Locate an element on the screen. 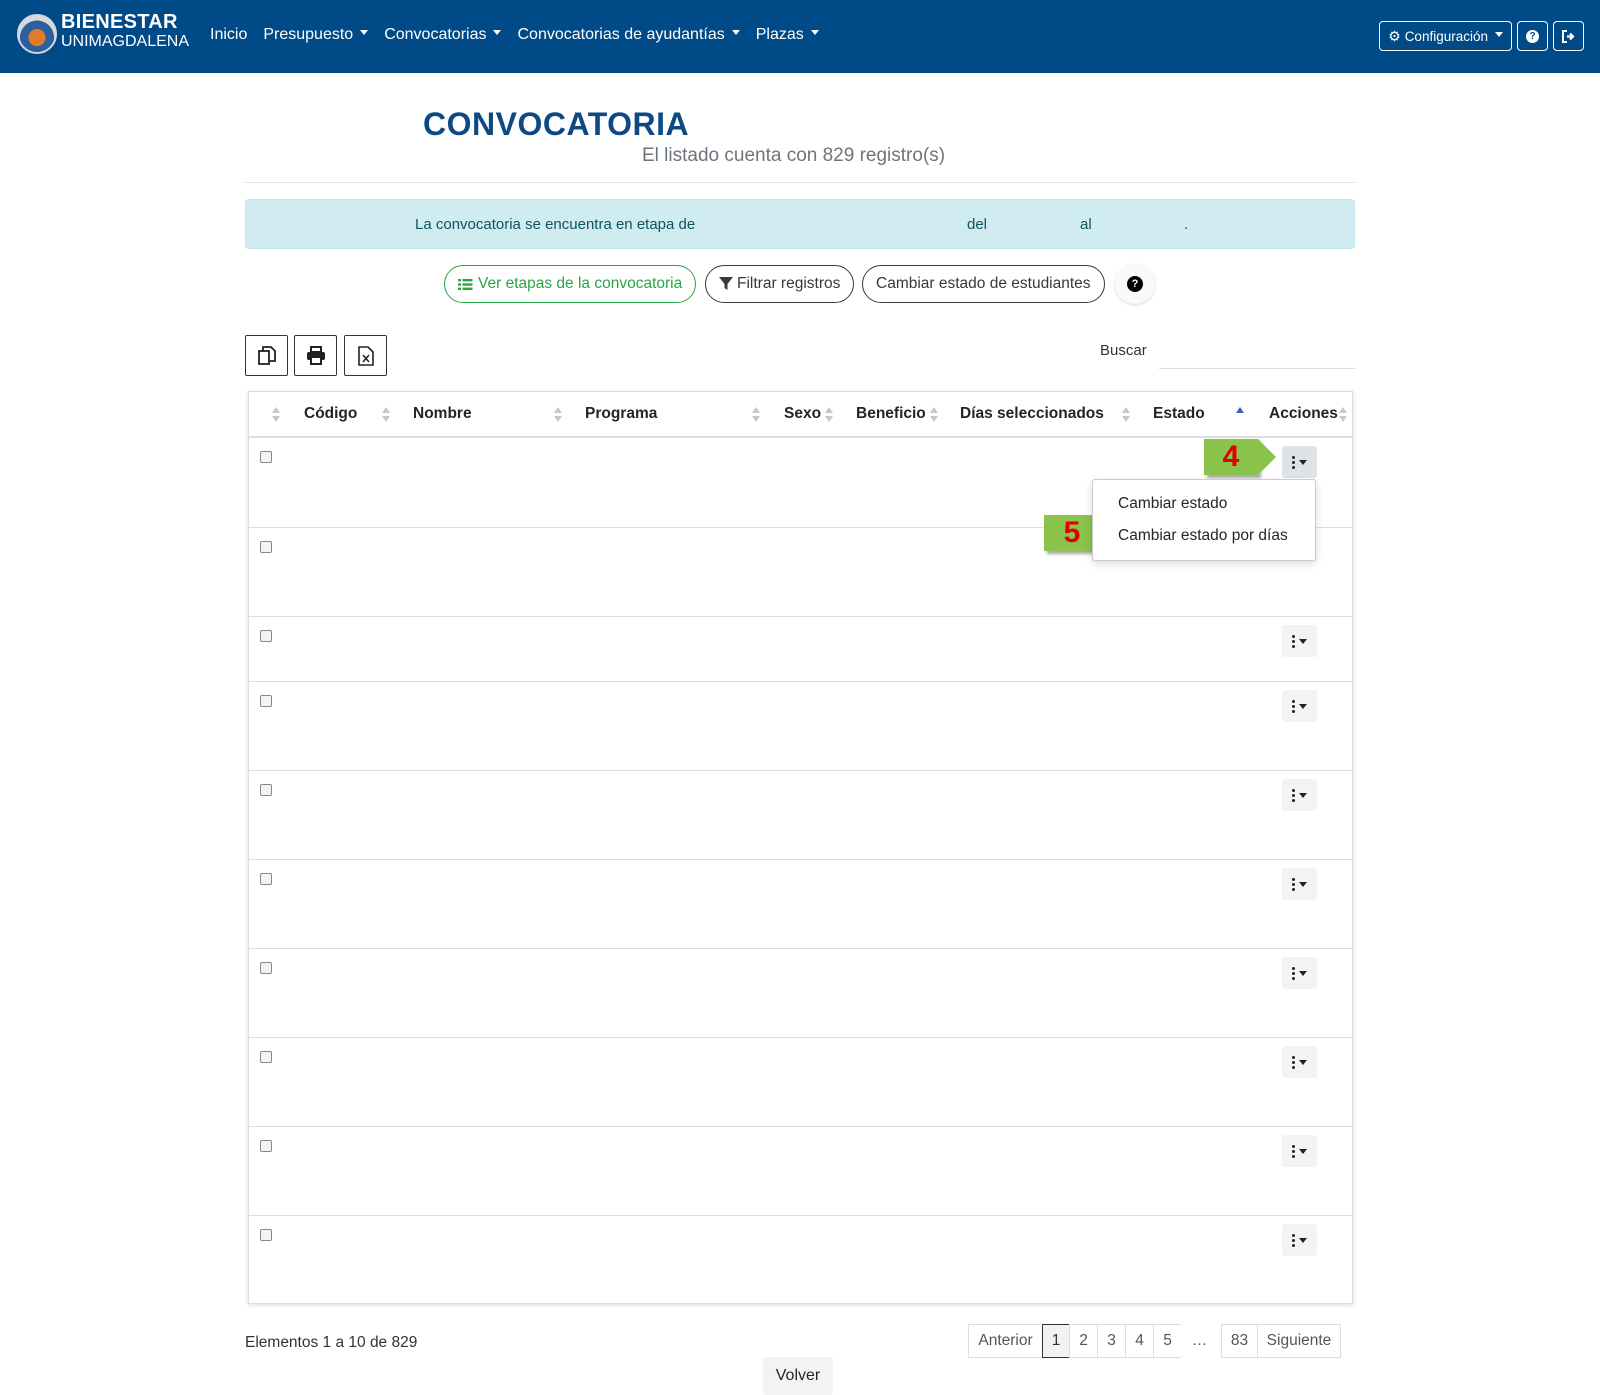 The height and width of the screenshot is (1395, 1600). view-stages-button: Ver etapas de la convocatoria is located at coordinates (570, 284).